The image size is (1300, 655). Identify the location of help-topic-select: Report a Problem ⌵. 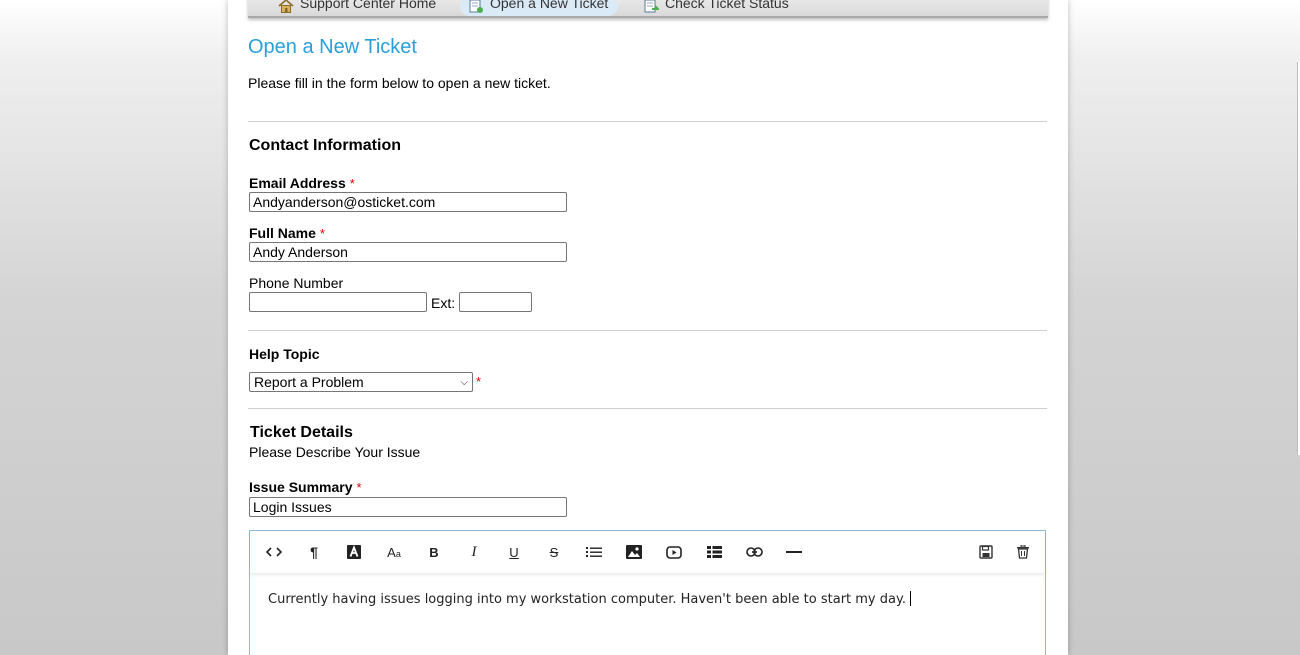
(361, 382).